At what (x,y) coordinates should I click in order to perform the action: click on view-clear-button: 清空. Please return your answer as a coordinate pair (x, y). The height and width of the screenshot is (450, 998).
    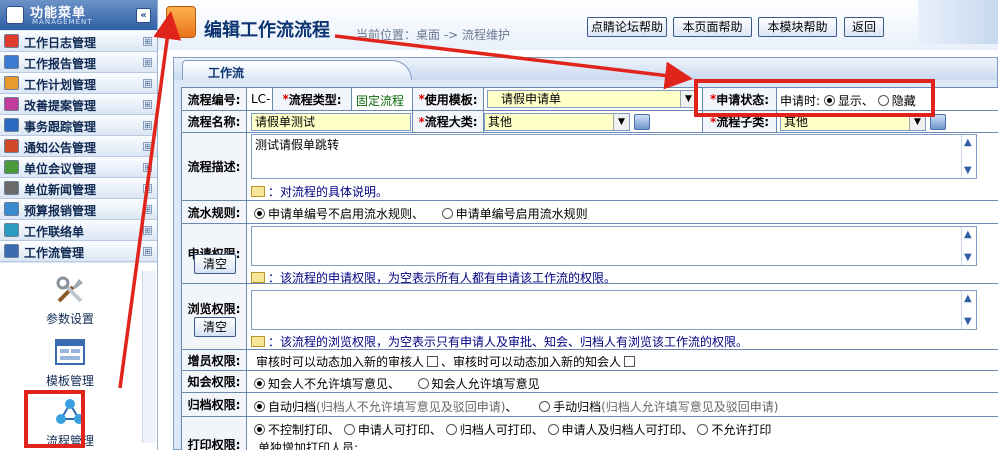
    Looking at the image, I should click on (215, 327).